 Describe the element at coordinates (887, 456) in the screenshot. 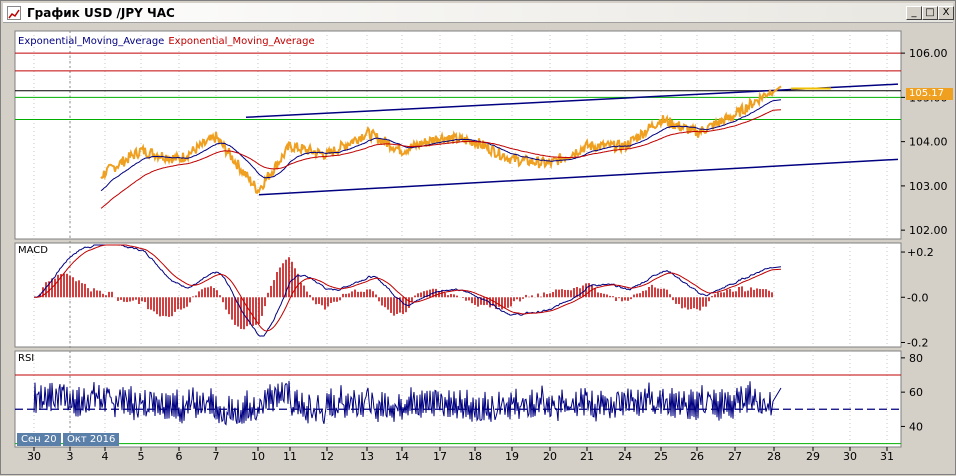

I see `date-tick-label: 31` at that location.